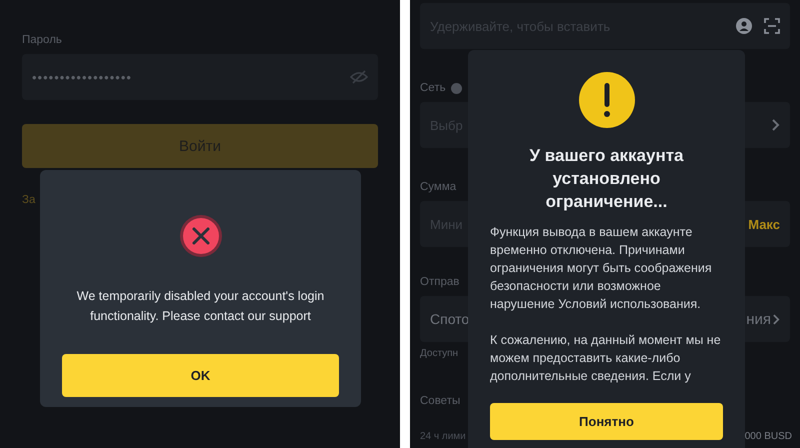 This screenshot has width=800, height=448. Describe the element at coordinates (440, 401) in the screenshot. I see `tips-label: Советы` at that location.